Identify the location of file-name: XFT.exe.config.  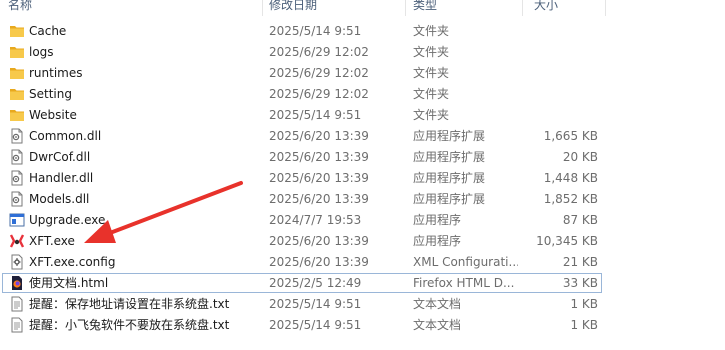
(72, 262).